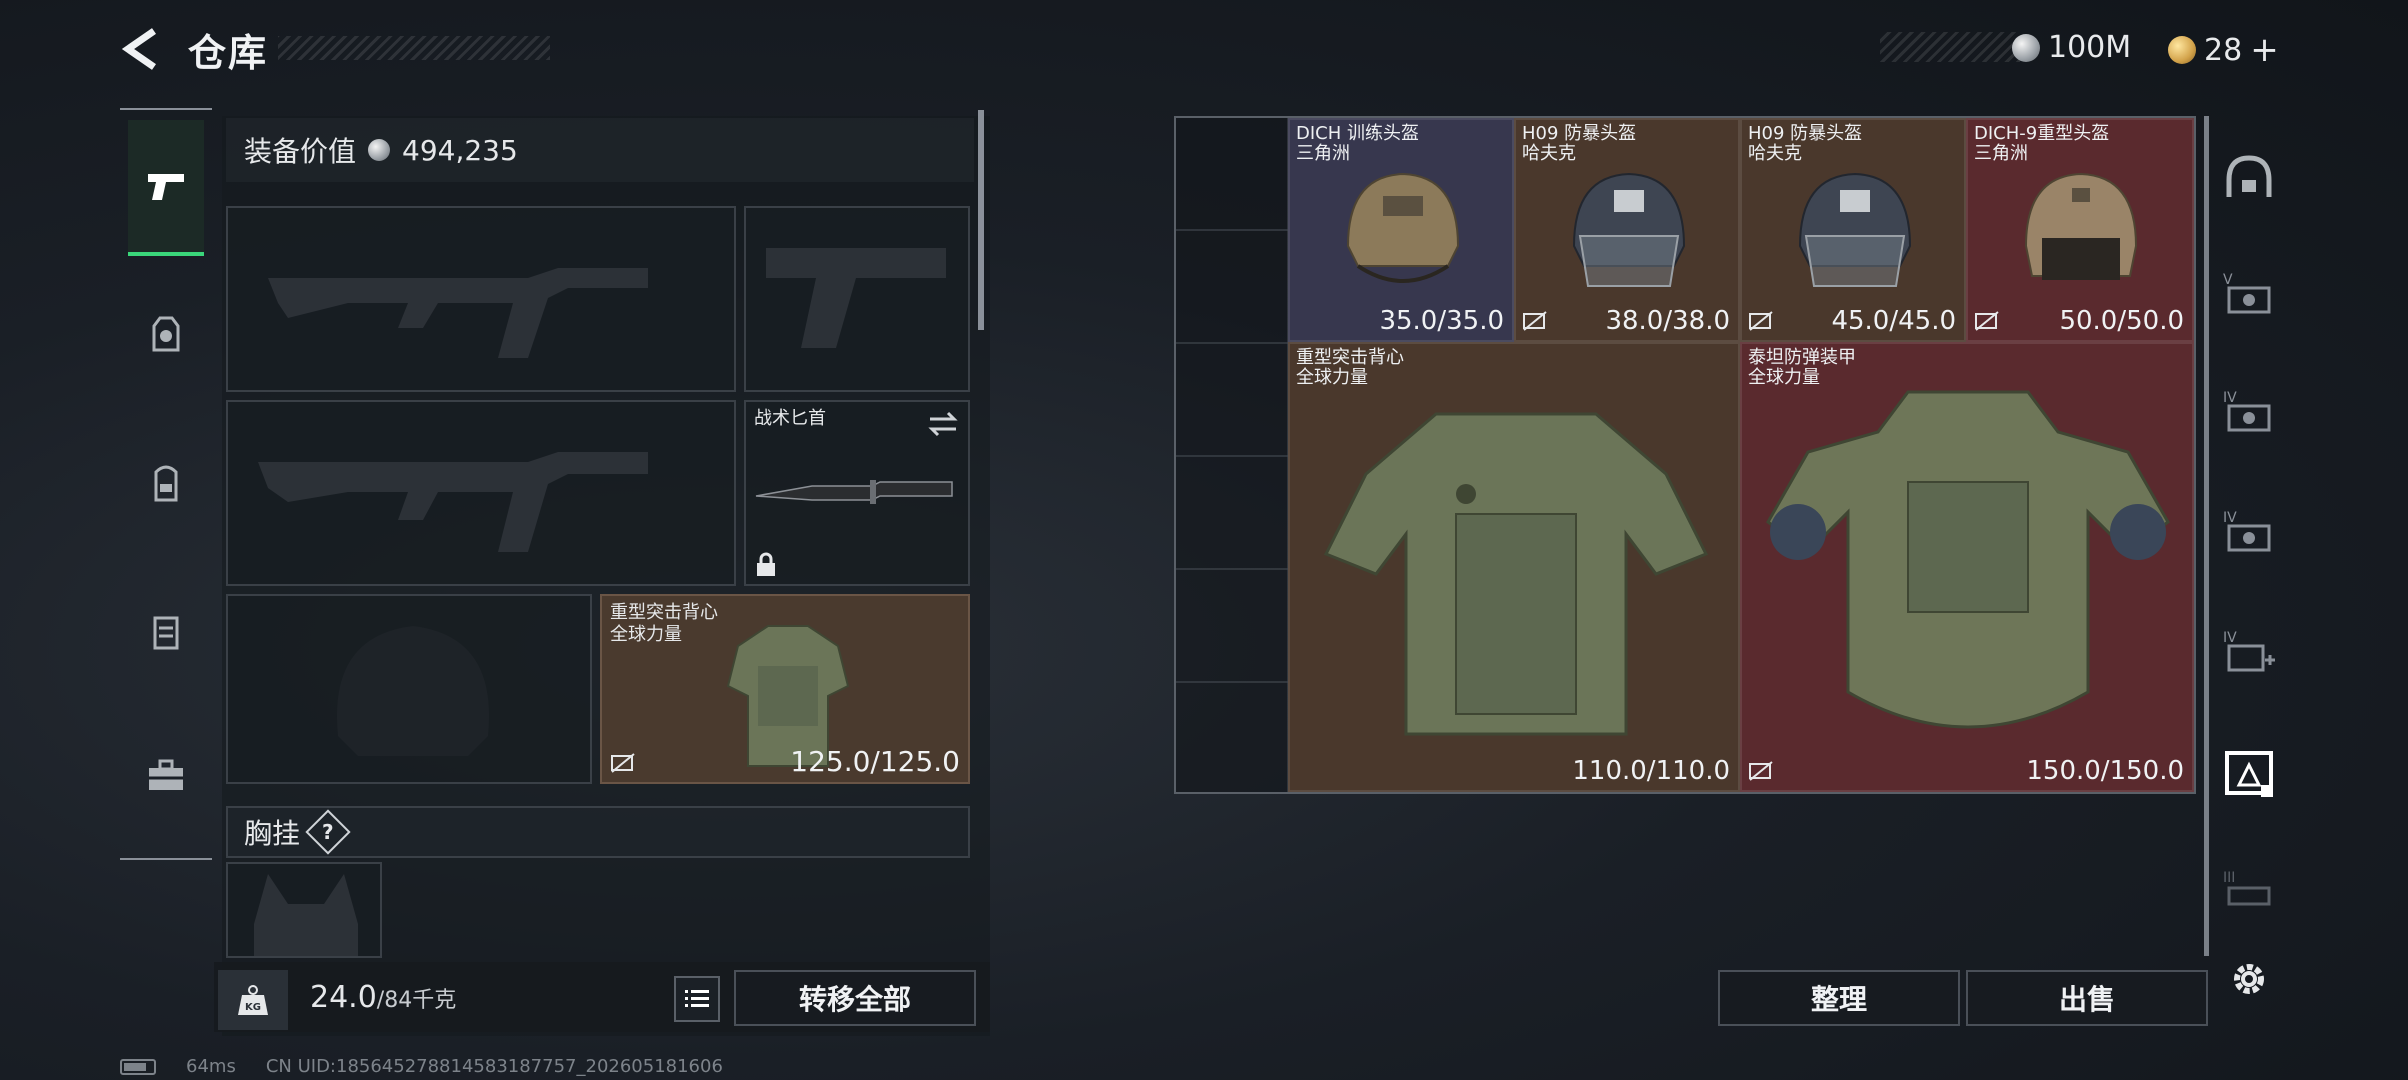 The height and width of the screenshot is (1080, 2408). Describe the element at coordinates (790, 418) in the screenshot. I see `knife-label: 战术匕首` at that location.